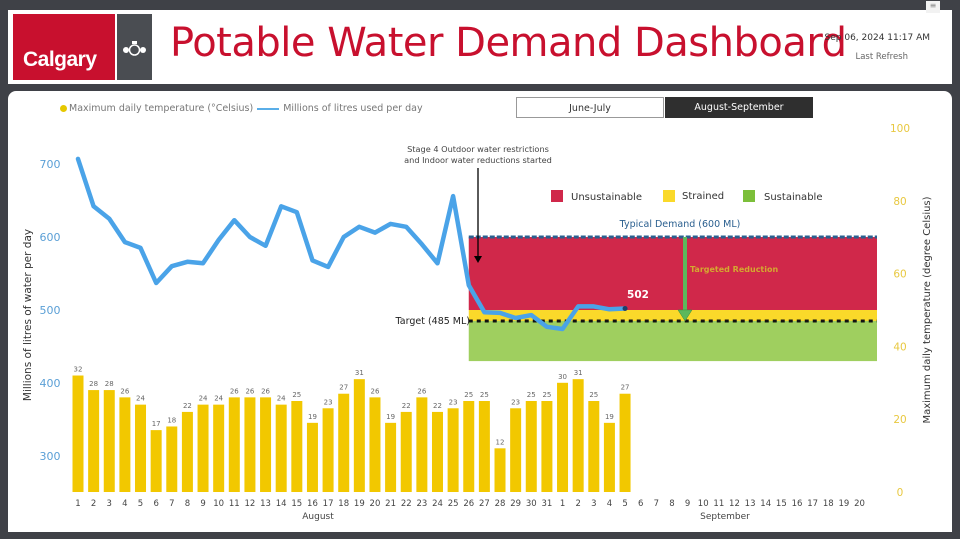 The width and height of the screenshot is (960, 539). Describe the element at coordinates (296, 504) in the screenshot. I see `x-tick-label: 15` at that location.